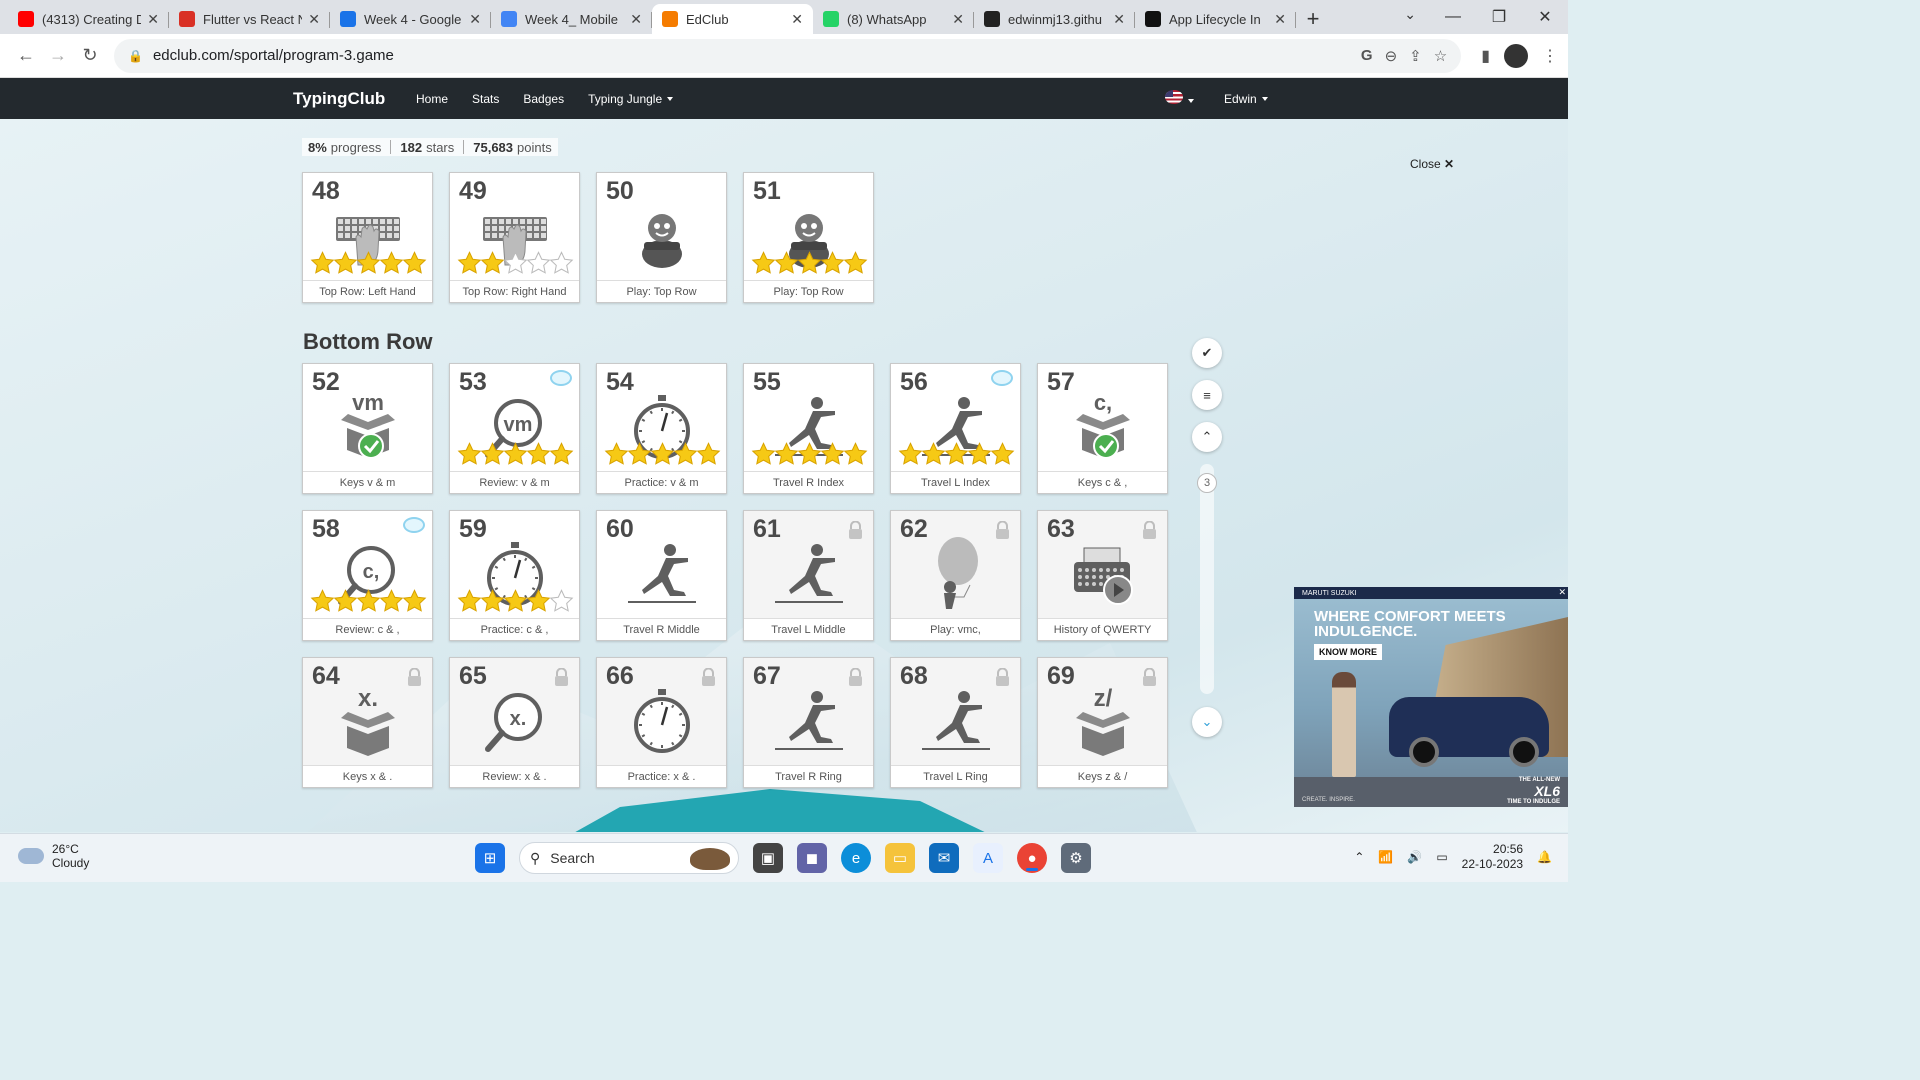 This screenshot has height=1080, width=1920. I want to click on browser-tab: (8) WhatsApp ✕, so click(893, 19).